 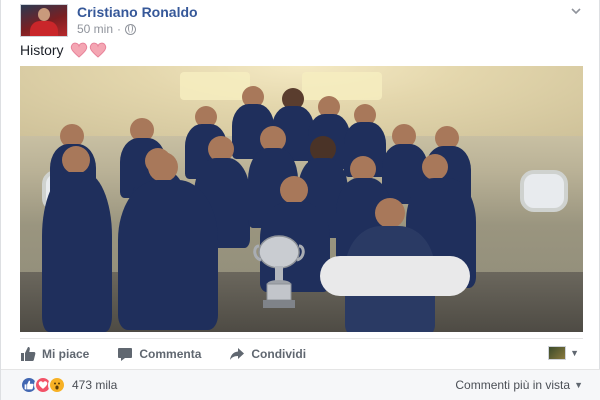 I want to click on post-timestamp: 50 min, so click(x=95, y=29).